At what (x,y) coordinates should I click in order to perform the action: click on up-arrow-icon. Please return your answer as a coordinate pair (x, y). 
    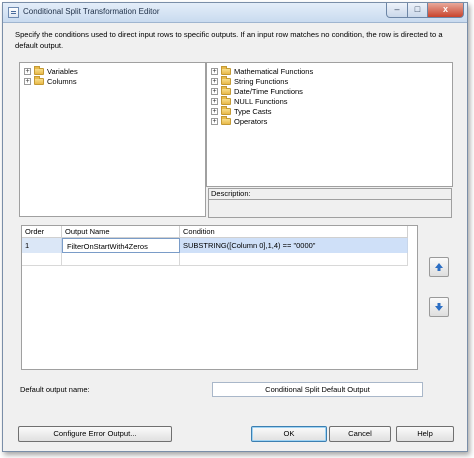
    Looking at the image, I should click on (439, 267).